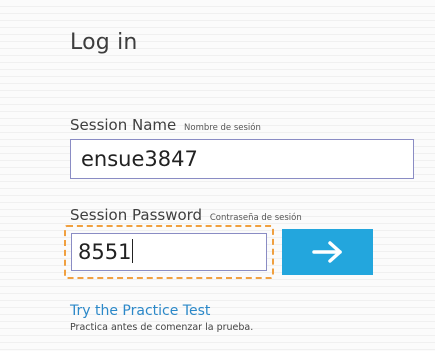 The width and height of the screenshot is (435, 351). What do you see at coordinates (136, 215) in the screenshot?
I see `session-password-label-text: Session Password` at bounding box center [136, 215].